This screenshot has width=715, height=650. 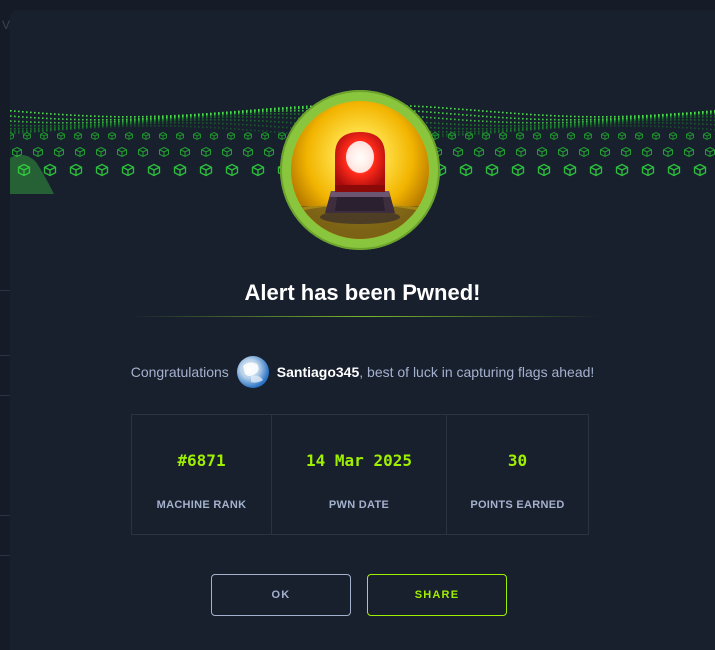 I want to click on stat-pwn-date: 14 Mar 2025 PWN DATE, so click(x=359, y=474).